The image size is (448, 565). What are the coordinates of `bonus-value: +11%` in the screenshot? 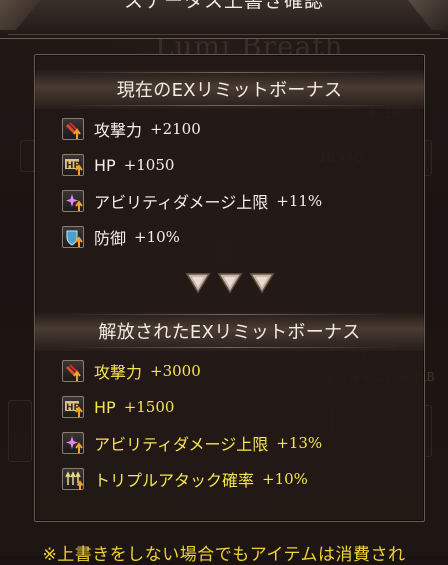 It's located at (299, 201).